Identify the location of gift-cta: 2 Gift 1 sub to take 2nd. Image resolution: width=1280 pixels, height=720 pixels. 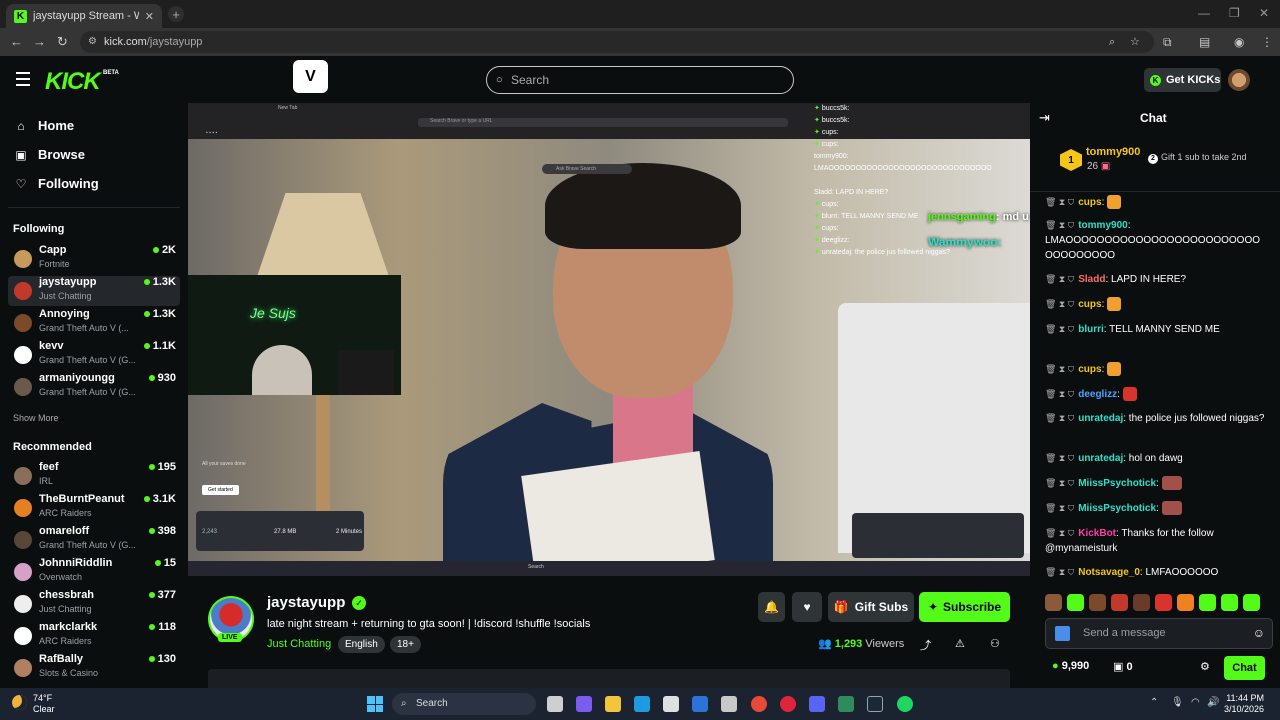
(1197, 158).